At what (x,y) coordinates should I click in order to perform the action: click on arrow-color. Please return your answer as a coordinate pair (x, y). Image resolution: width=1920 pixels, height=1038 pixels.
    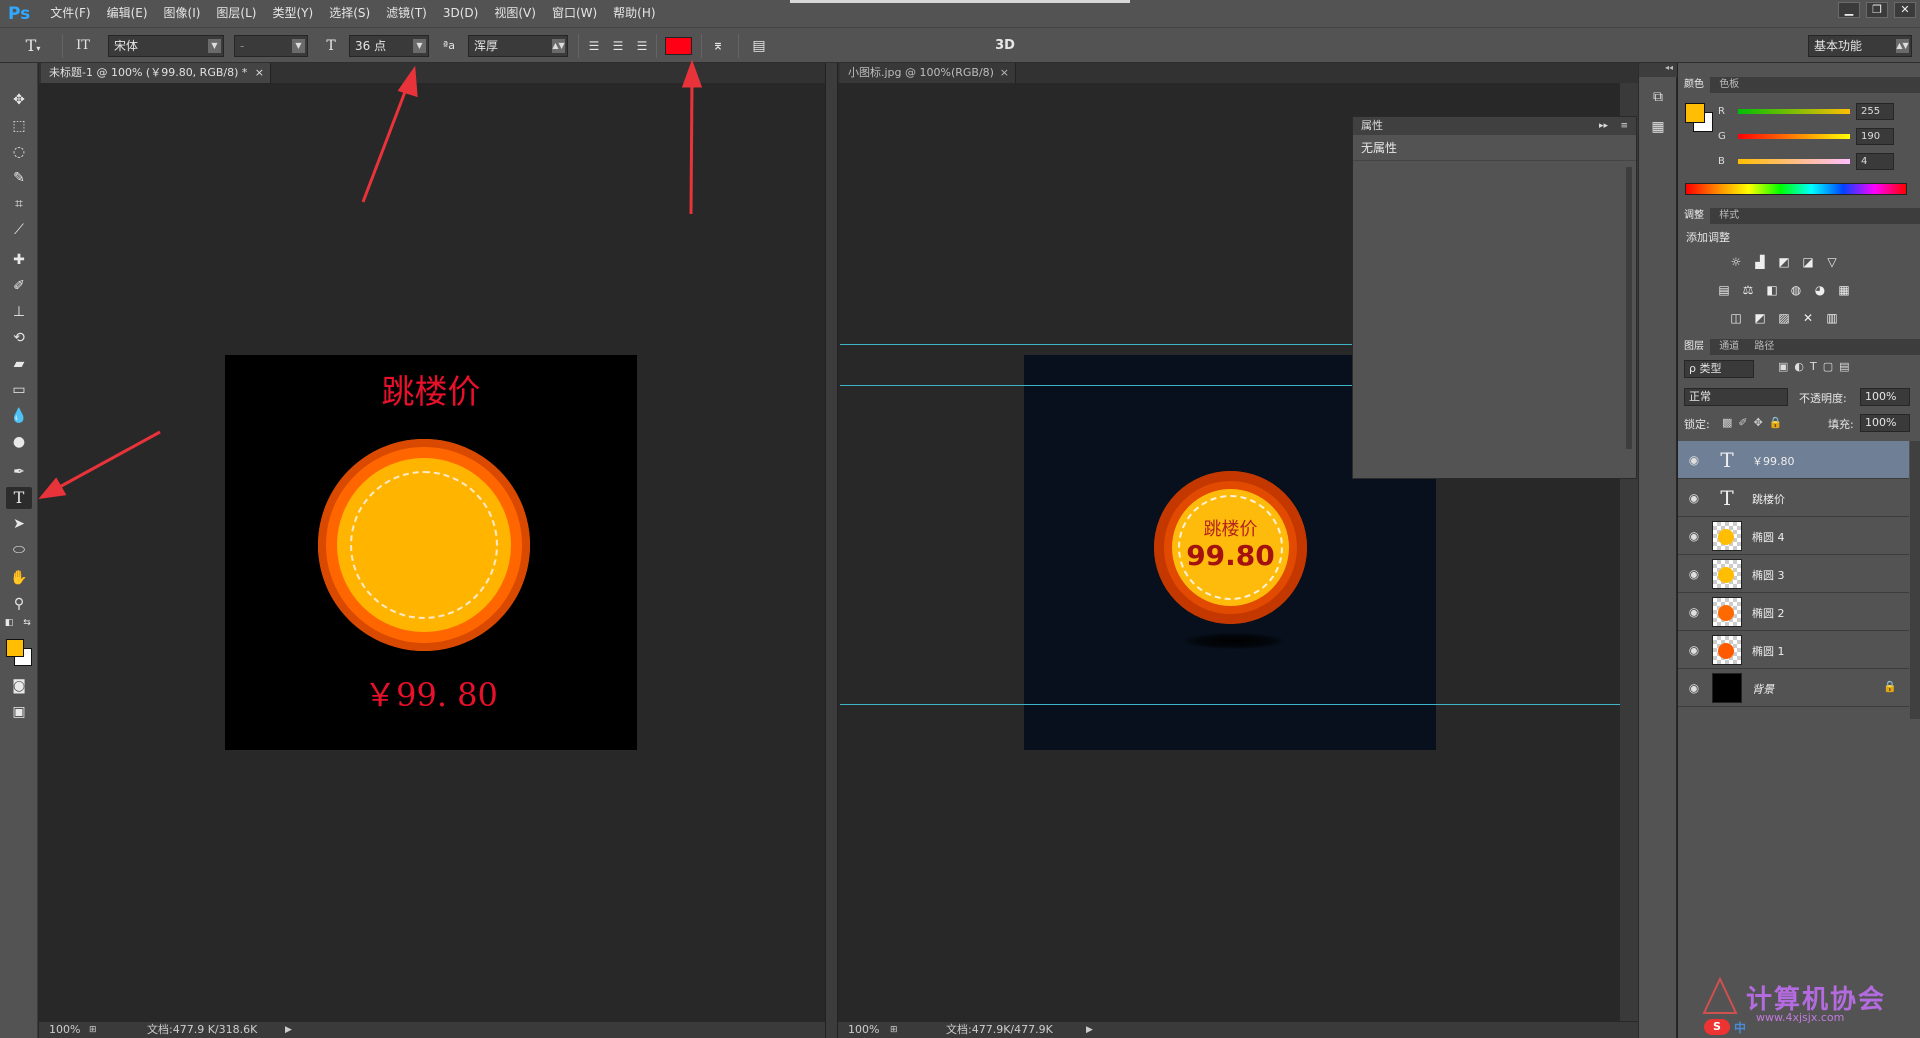
    Looking at the image, I should click on (691, 146).